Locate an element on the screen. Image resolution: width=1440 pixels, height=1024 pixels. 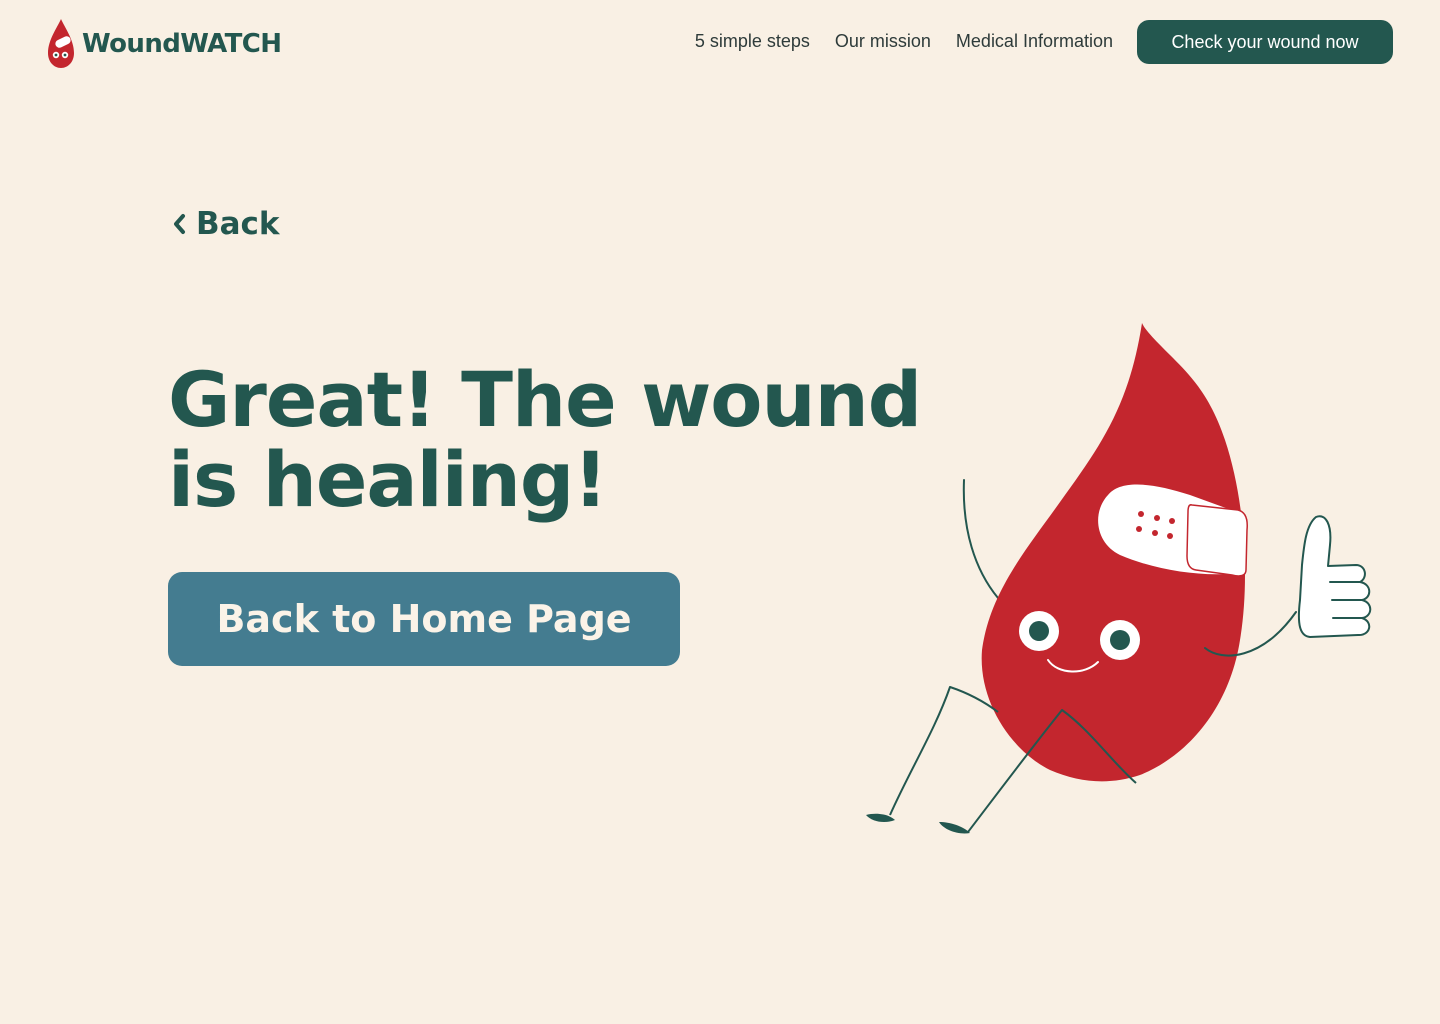
nav-link-simple-steps: 5 simple steps is located at coordinates (752, 41).